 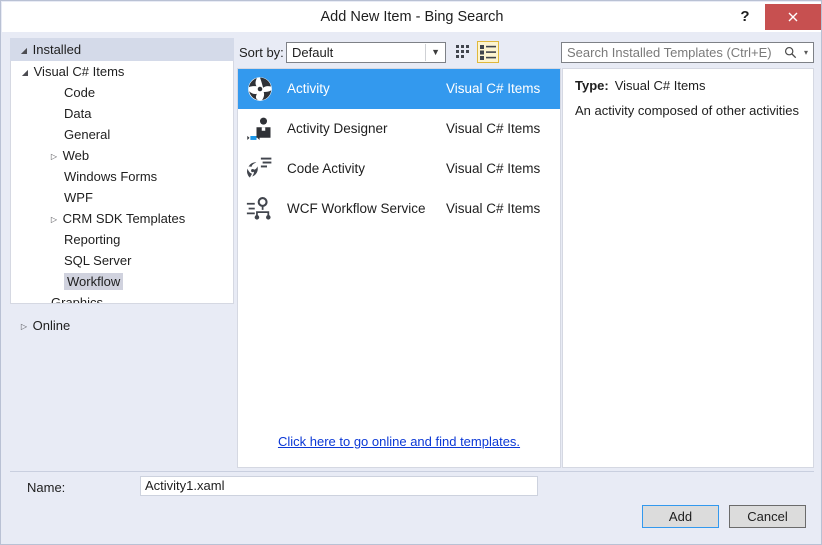 What do you see at coordinates (77, 299) in the screenshot?
I see `tree-node-label: Graphics` at bounding box center [77, 299].